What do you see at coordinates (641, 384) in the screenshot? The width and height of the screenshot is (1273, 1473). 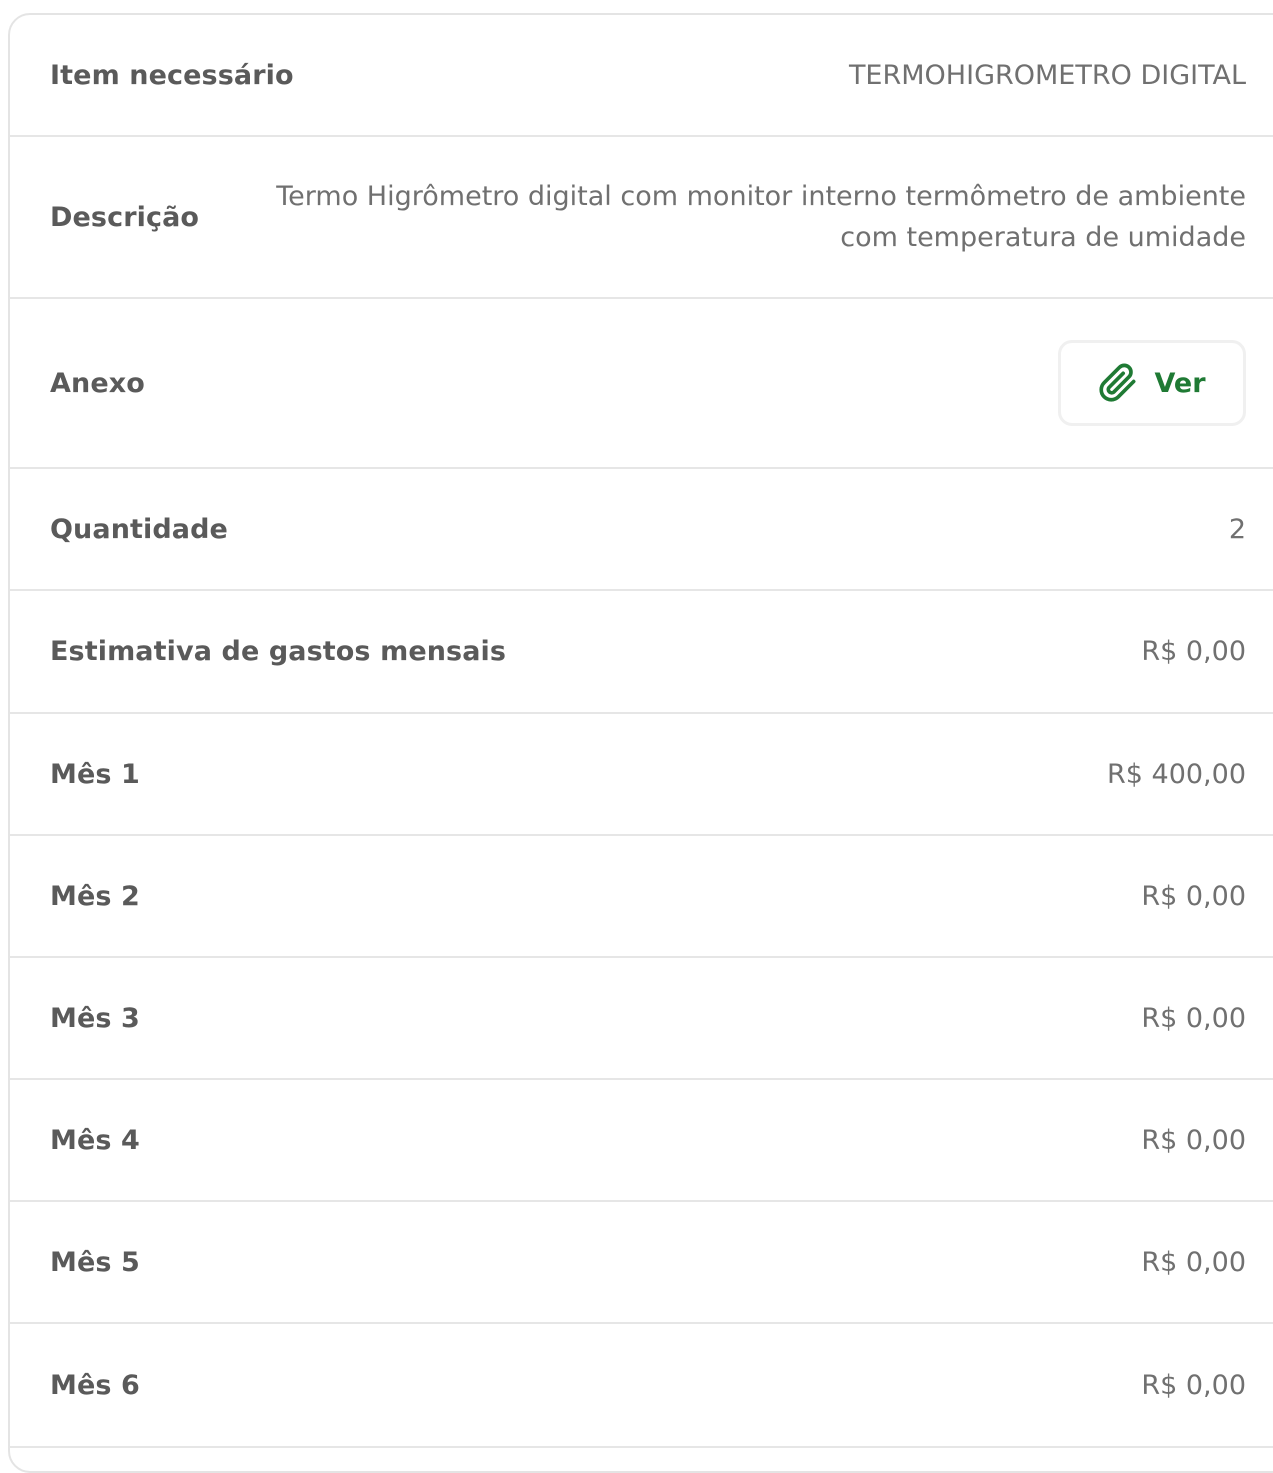 I see `attachment-row: Anexo Ver` at bounding box center [641, 384].